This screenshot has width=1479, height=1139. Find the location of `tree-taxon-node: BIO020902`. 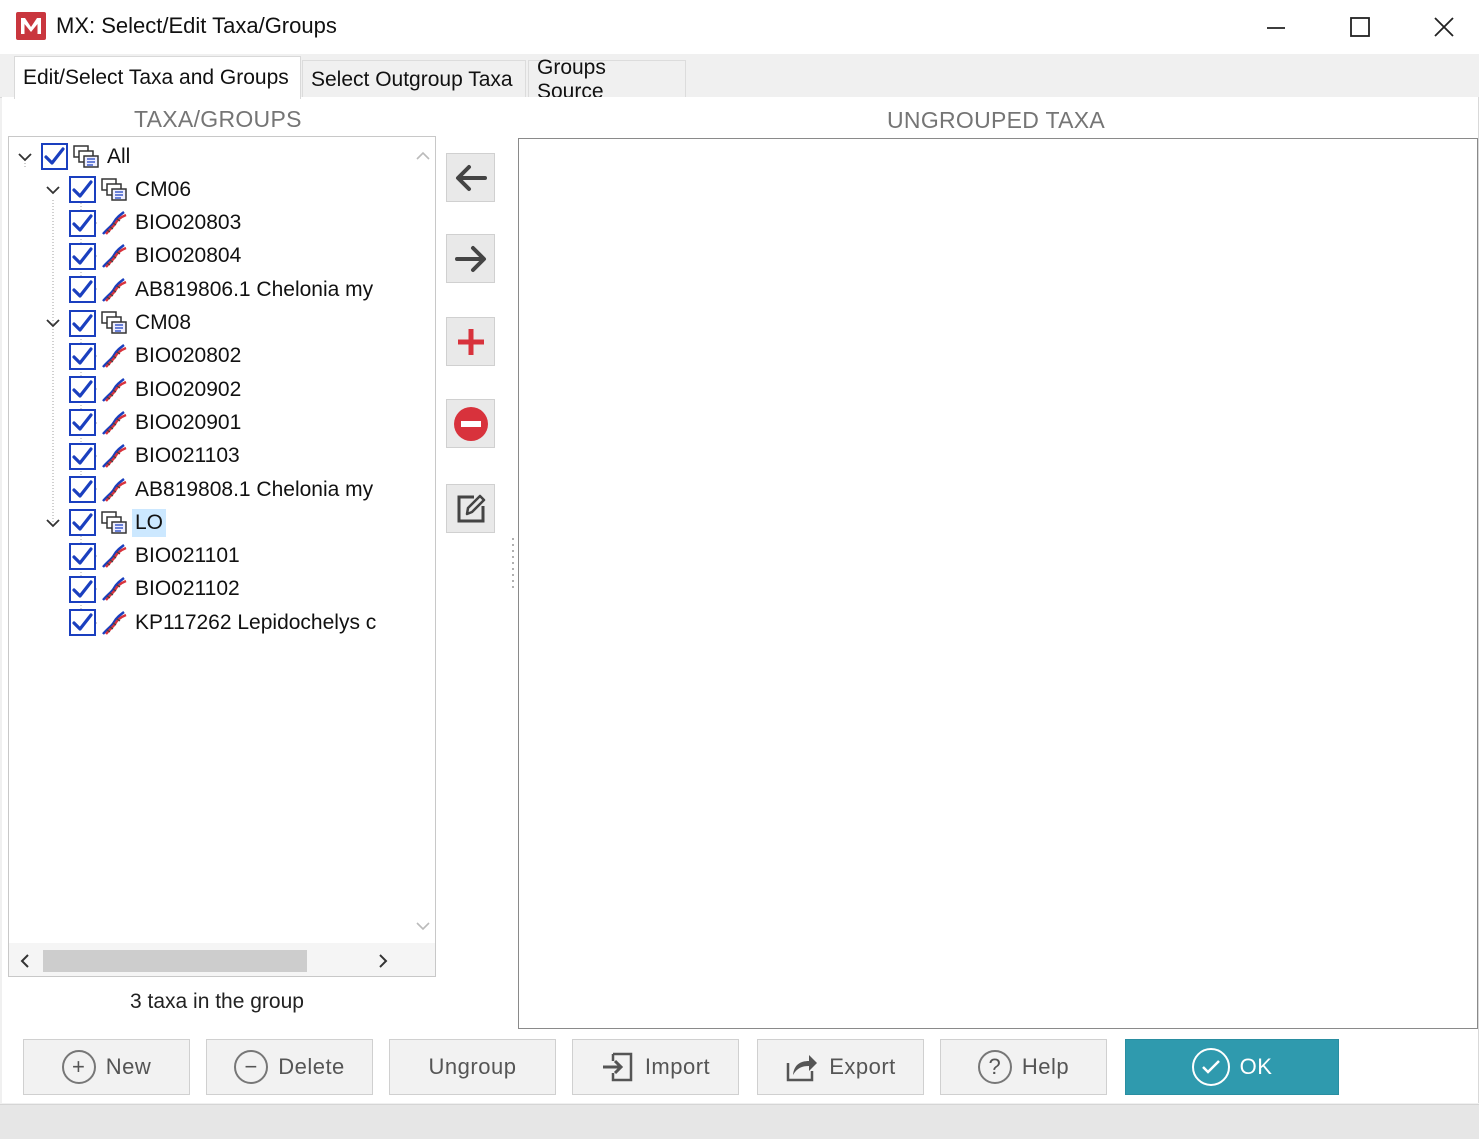

tree-taxon-node: BIO020902 is located at coordinates (156, 389).